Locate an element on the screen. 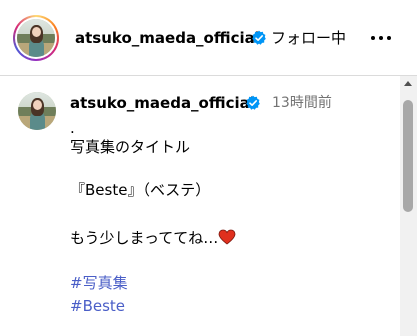  vertical-scrollbar is located at coordinates (408, 206).